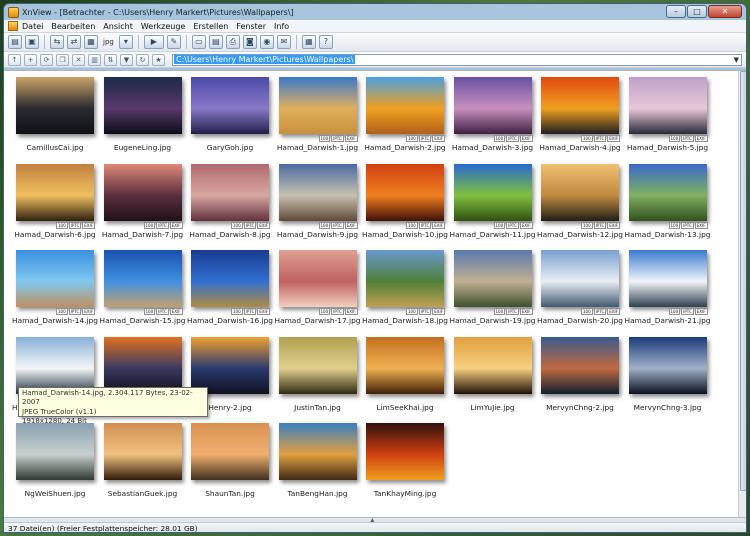  I want to click on thumbnail-item: TanBengHan.jpg, so click(317, 464).